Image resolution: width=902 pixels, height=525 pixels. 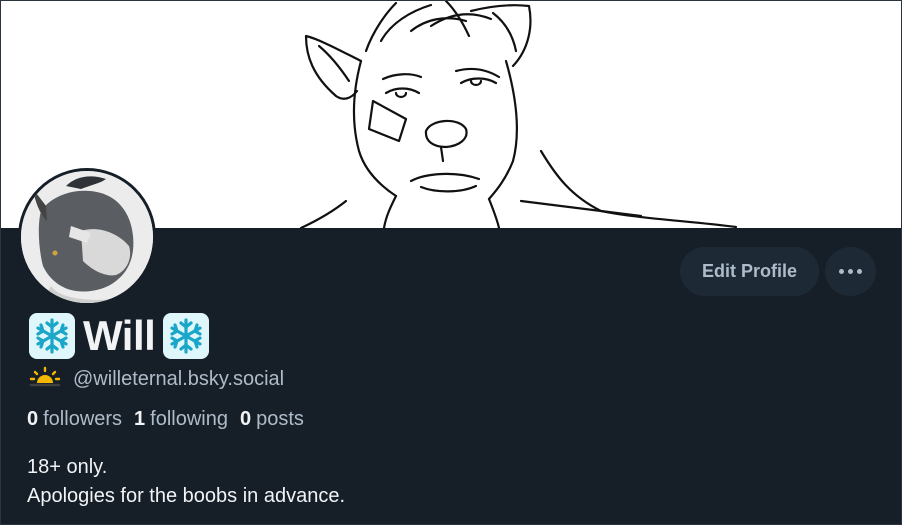 What do you see at coordinates (67, 467) in the screenshot?
I see `bio-line: 18+ only.` at bounding box center [67, 467].